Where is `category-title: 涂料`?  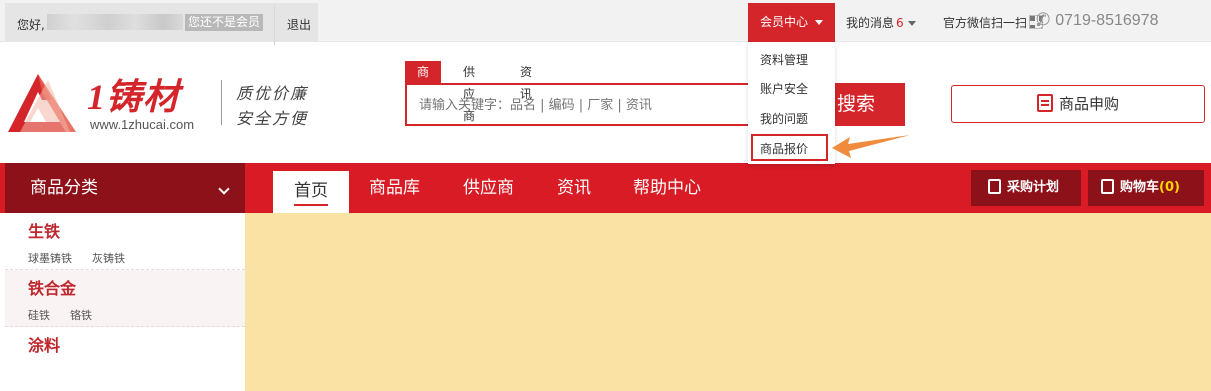 category-title: 涂料 is located at coordinates (44, 344).